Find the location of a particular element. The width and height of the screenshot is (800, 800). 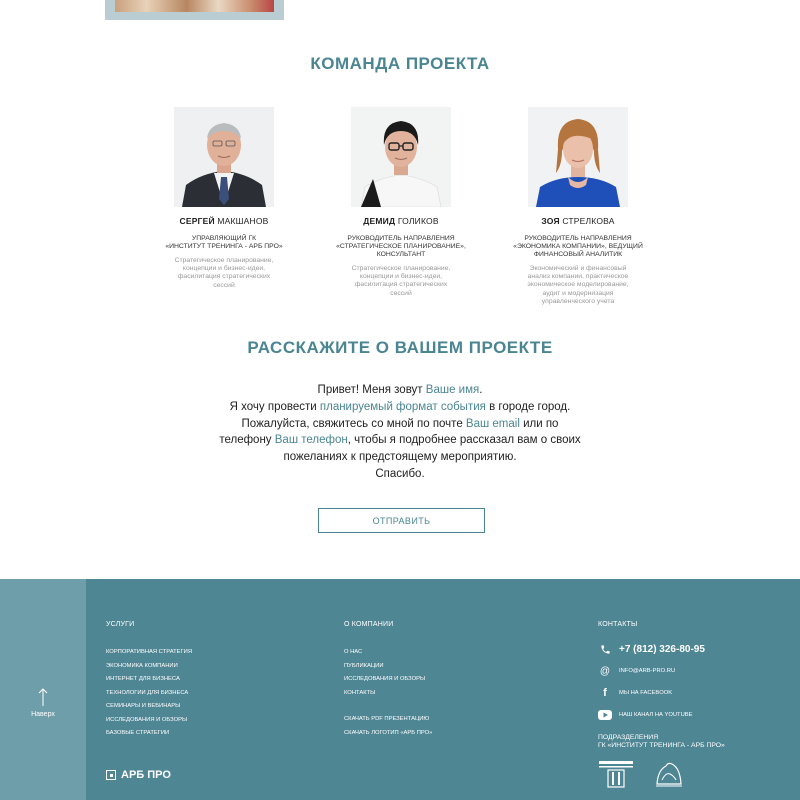

youtube-icon is located at coordinates (605, 715).